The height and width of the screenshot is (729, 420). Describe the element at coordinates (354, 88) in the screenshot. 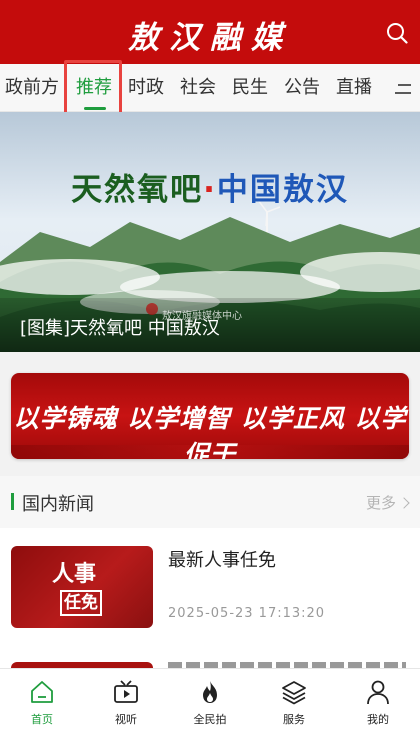

I see `tab-live: 直播` at that location.